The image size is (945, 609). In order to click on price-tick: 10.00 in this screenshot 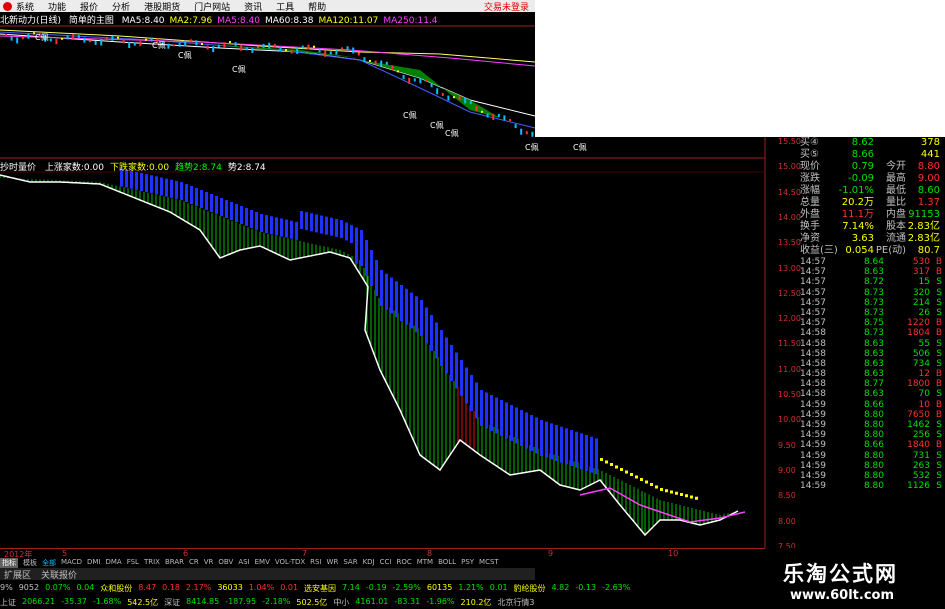, I will do `click(789, 420)`.